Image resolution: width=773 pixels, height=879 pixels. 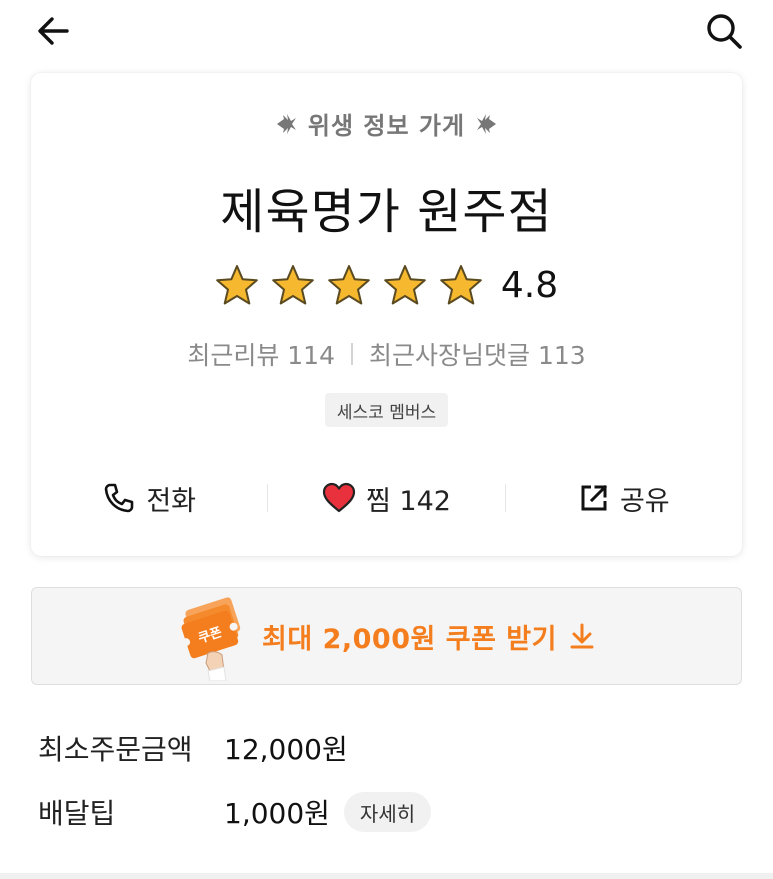 I want to click on call-button: 전화, so click(x=149, y=498).